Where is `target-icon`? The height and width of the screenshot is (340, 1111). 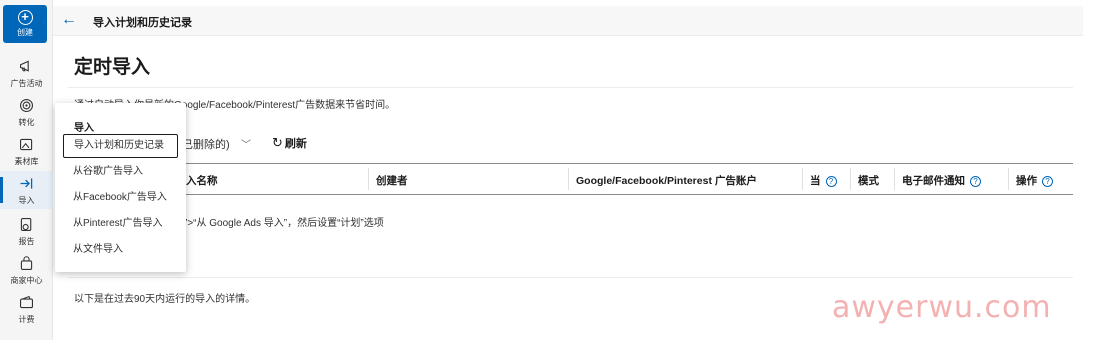 target-icon is located at coordinates (26, 107).